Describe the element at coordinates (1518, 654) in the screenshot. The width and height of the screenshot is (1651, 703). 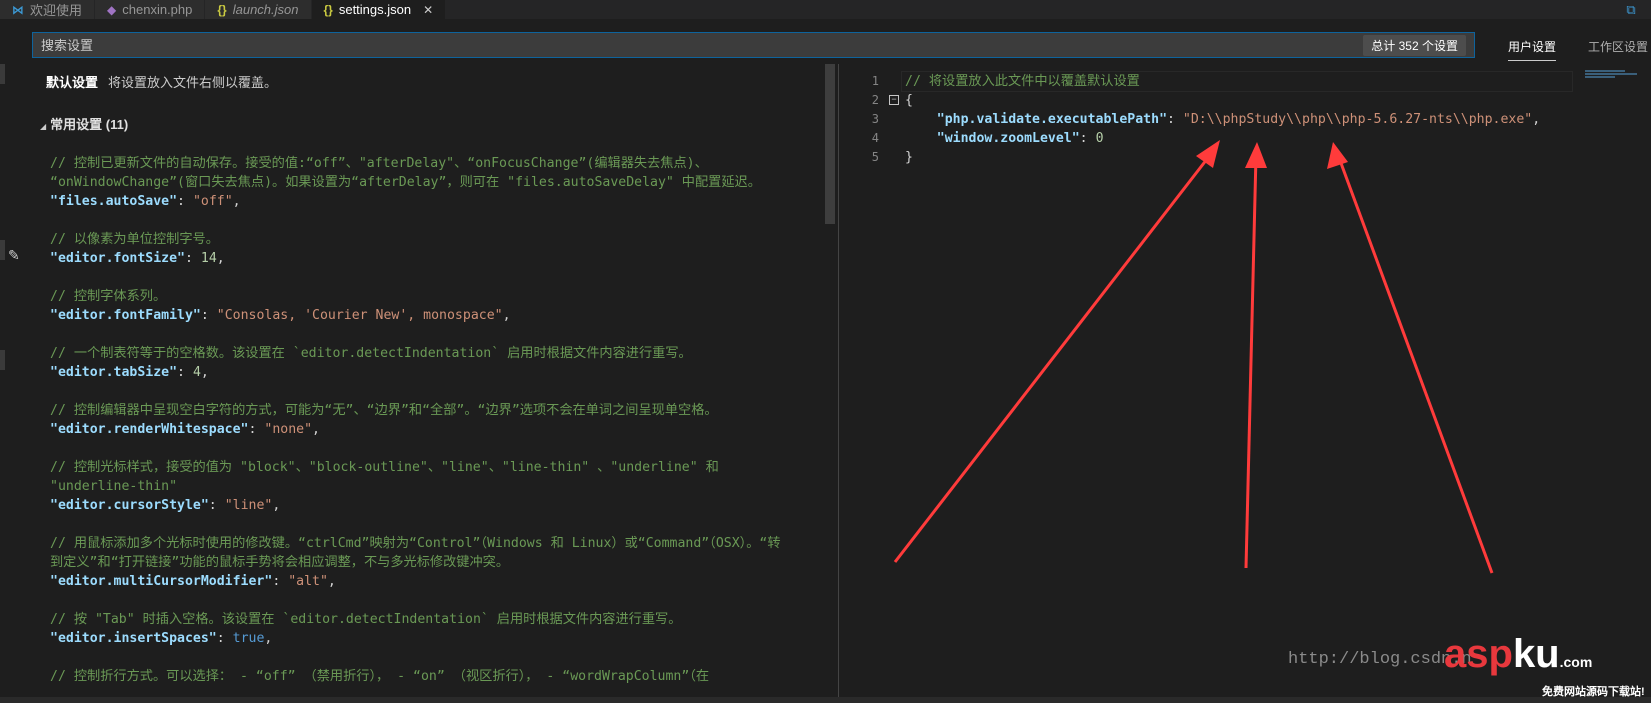
I see `watermark-logo: aspku.com` at that location.